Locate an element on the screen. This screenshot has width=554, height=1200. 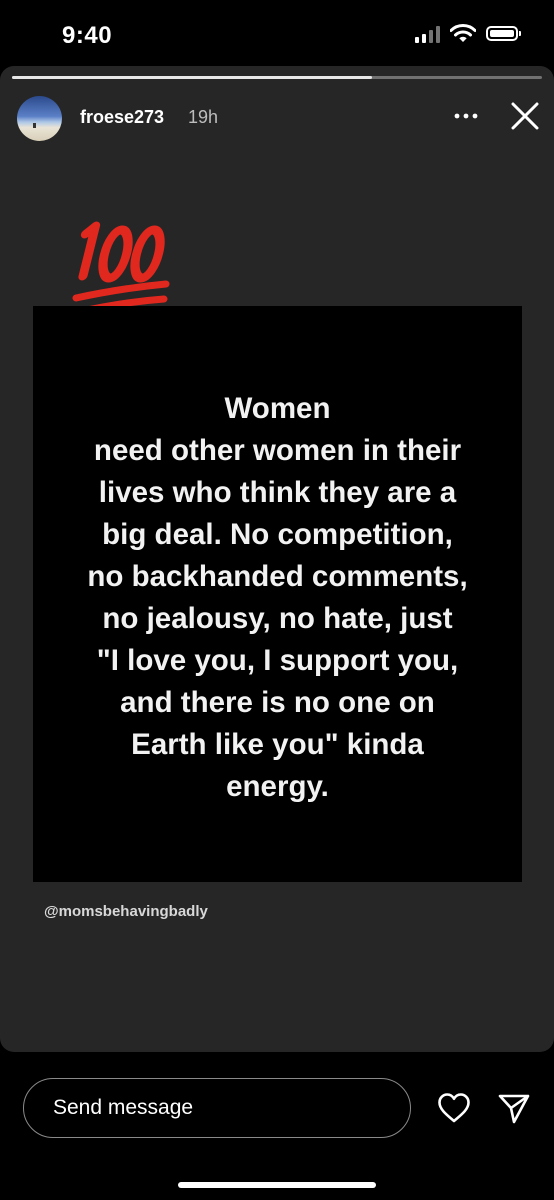
quote-line: Earth like you" kinda is located at coordinates (277, 744).